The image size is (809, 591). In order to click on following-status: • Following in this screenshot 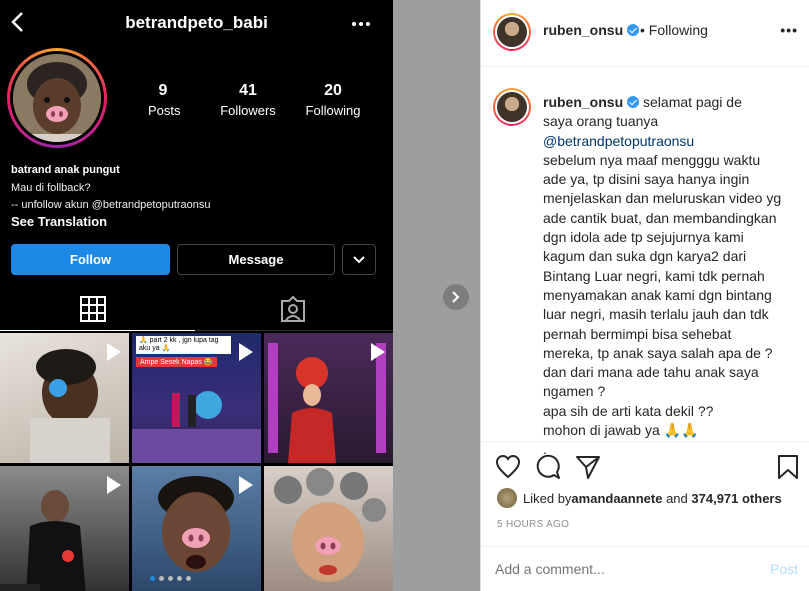, I will do `click(674, 30)`.